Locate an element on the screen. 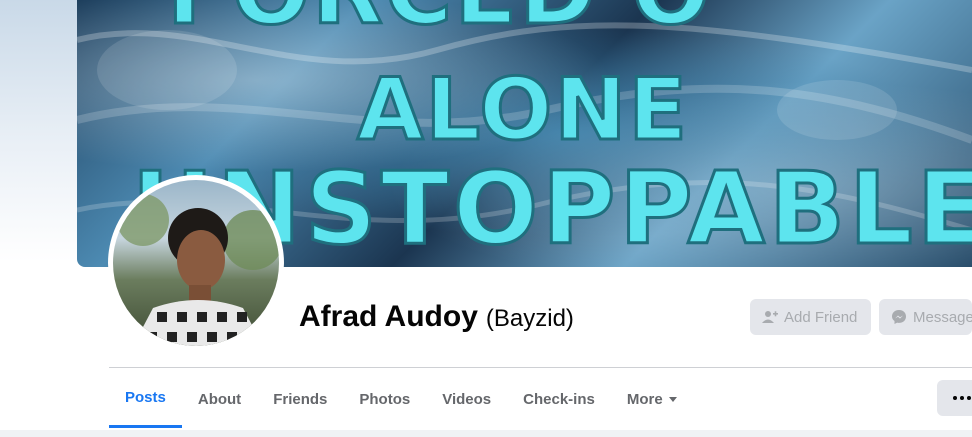 The image size is (972, 437). ellipsis-icon is located at coordinates (962, 398).